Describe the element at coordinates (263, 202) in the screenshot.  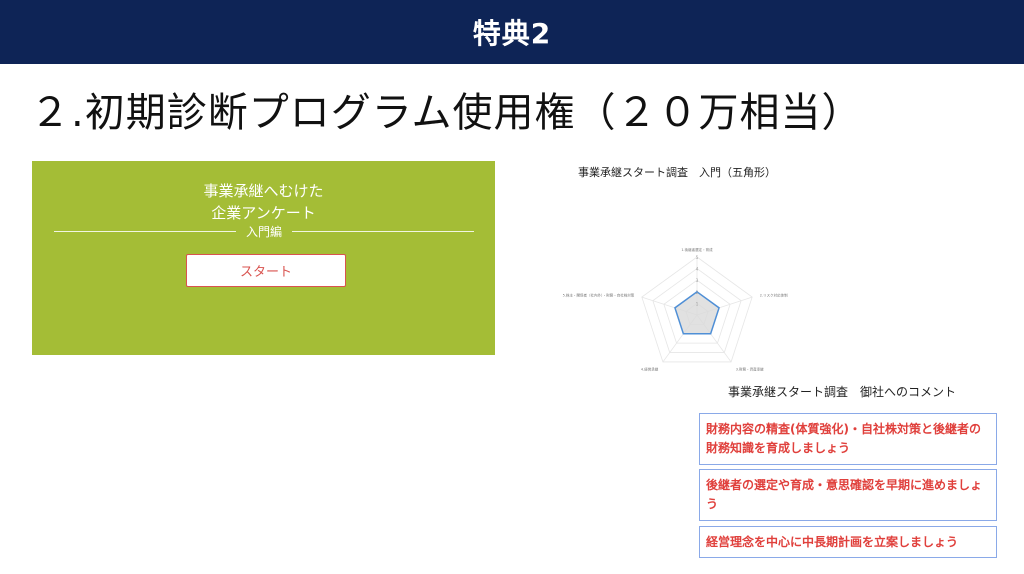
I see `survey-title: 事業承継へむけた 企業アンケート` at that location.